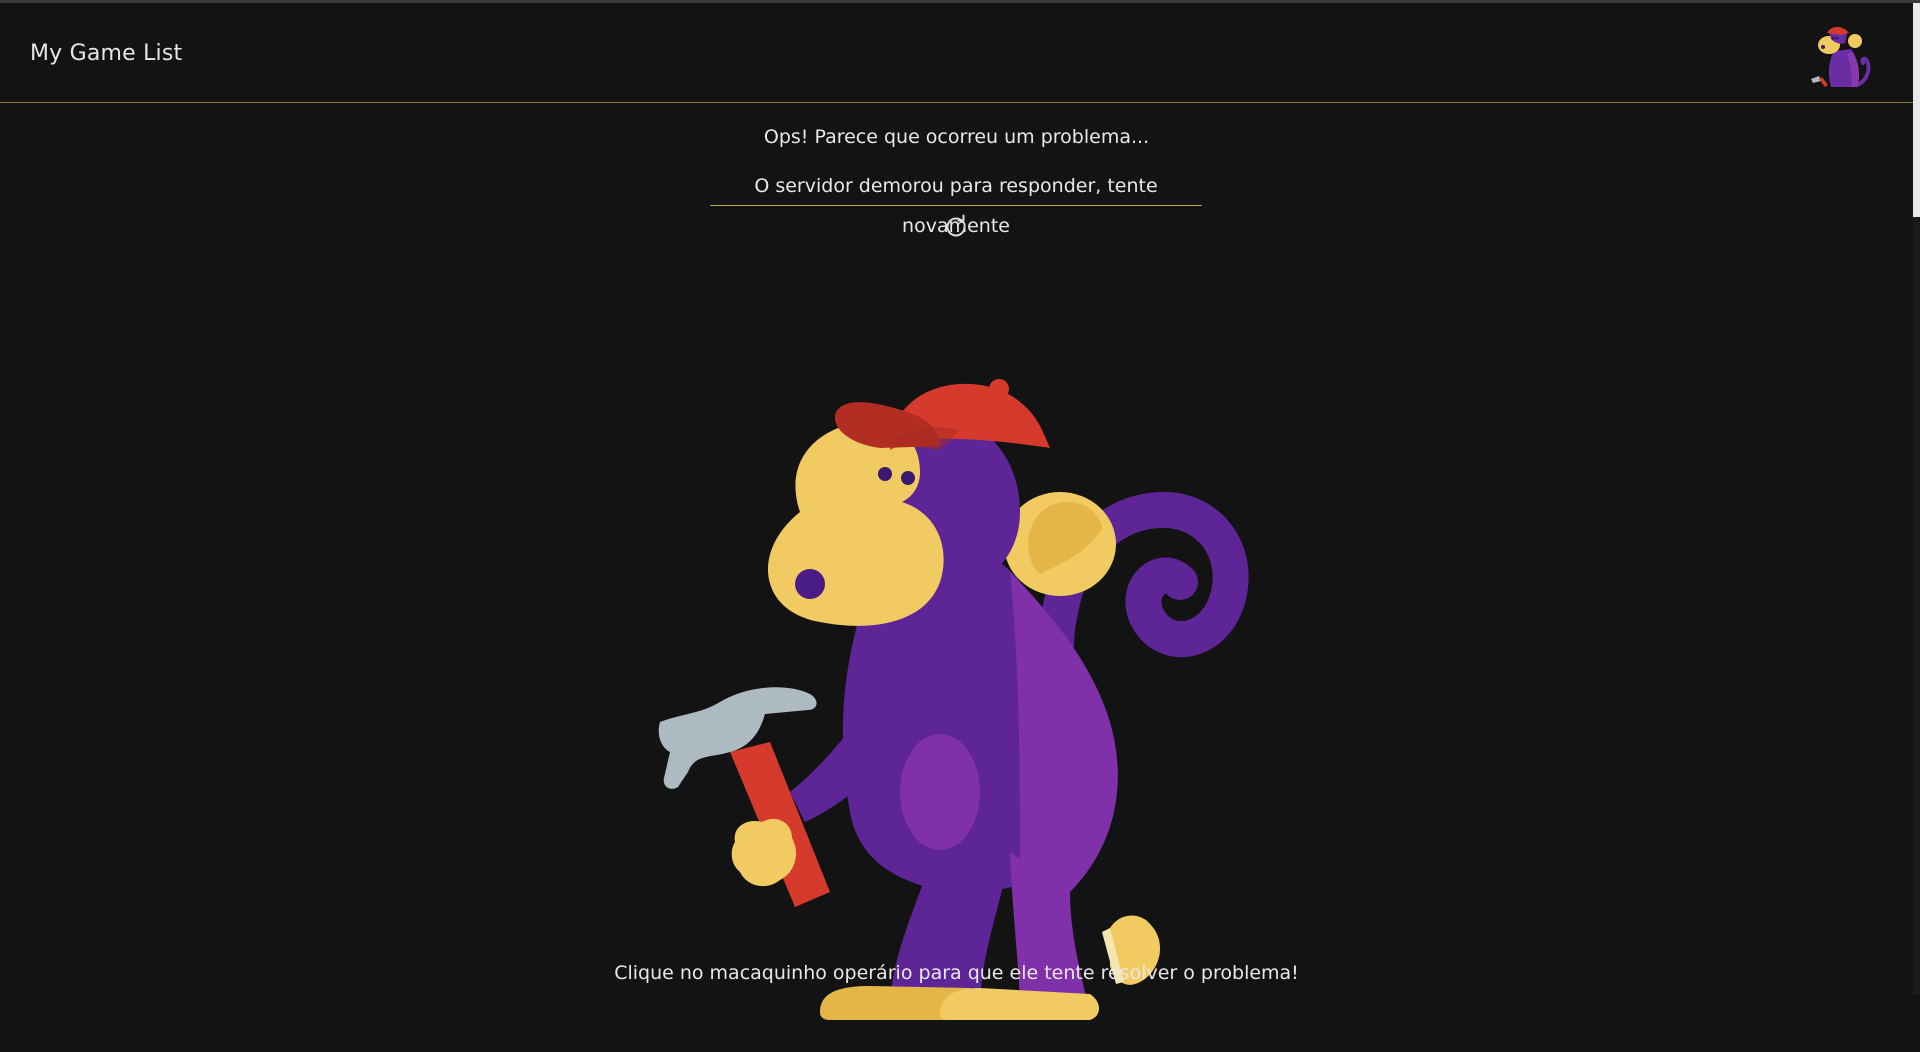  I want to click on scrollbar-thumb, so click(1916, 110).